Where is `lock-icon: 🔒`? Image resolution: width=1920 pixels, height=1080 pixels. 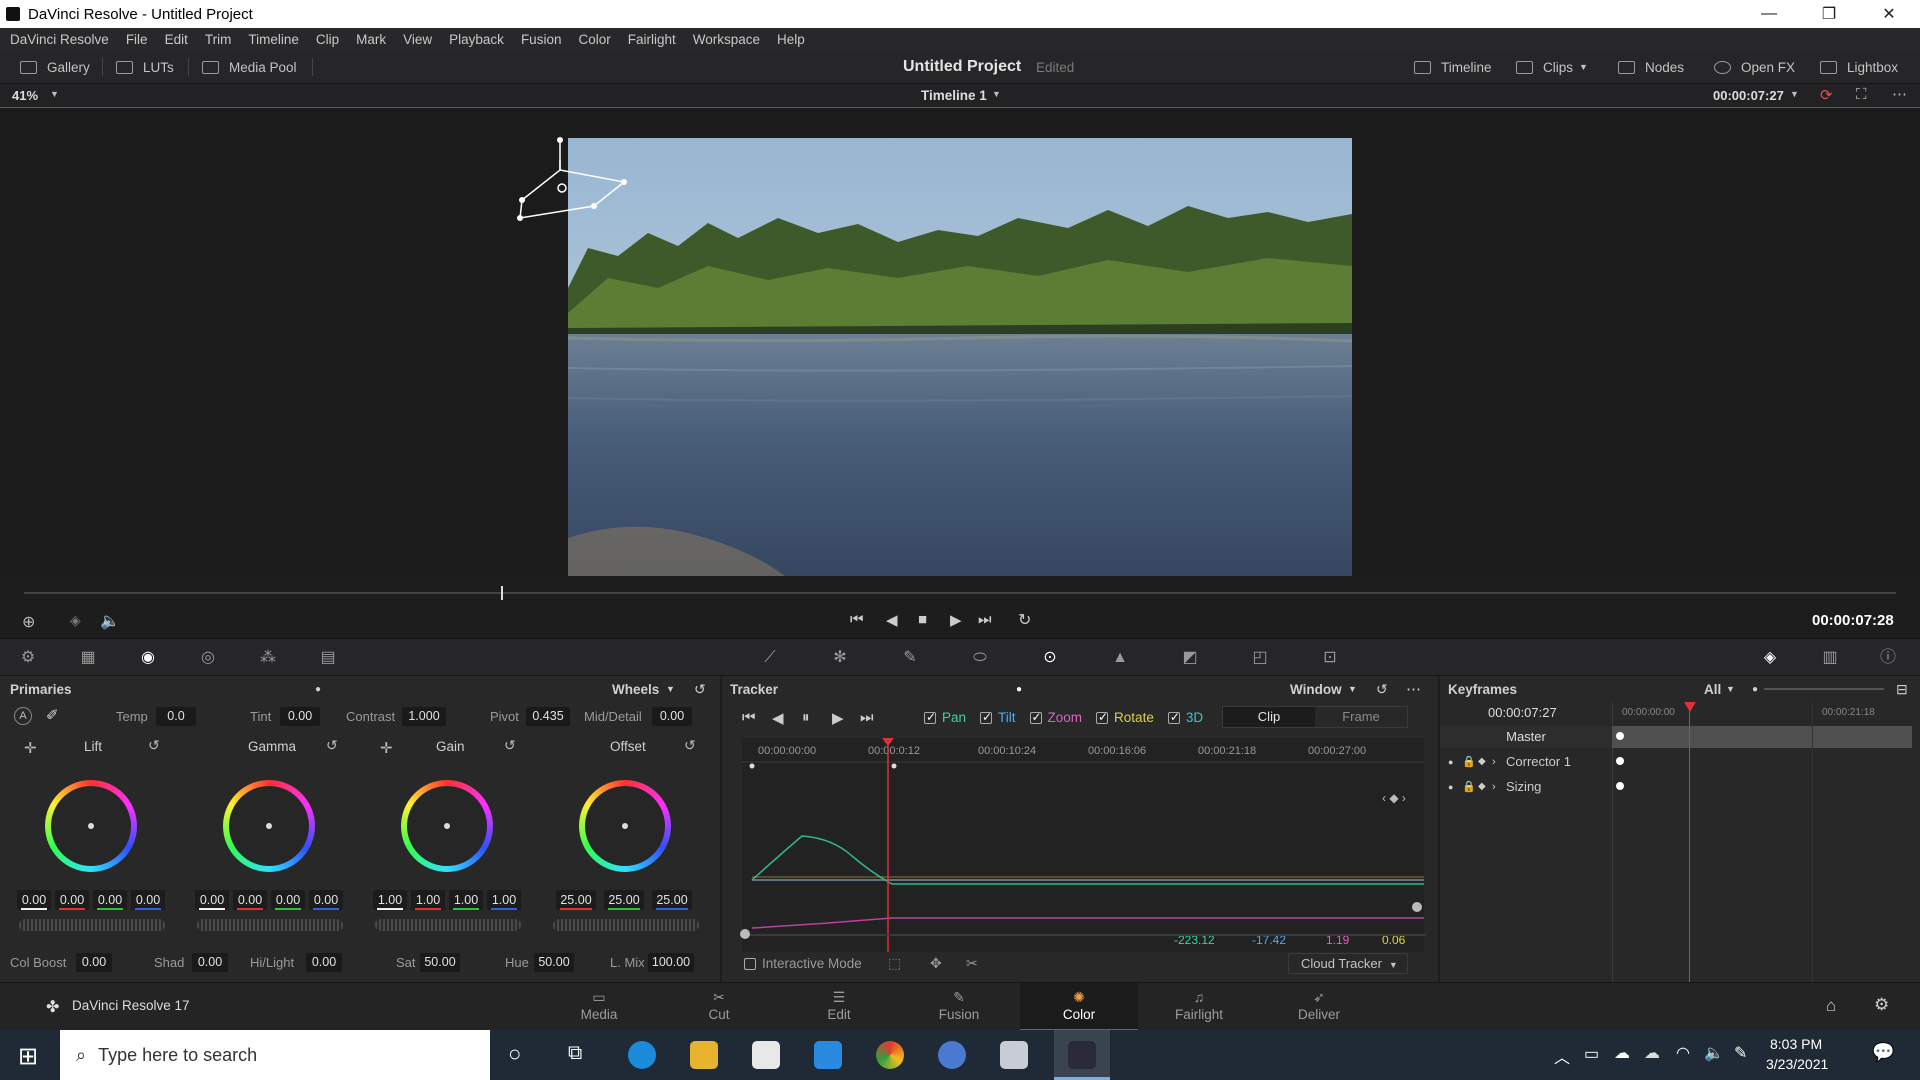 lock-icon: 🔒 is located at coordinates (1469, 787).